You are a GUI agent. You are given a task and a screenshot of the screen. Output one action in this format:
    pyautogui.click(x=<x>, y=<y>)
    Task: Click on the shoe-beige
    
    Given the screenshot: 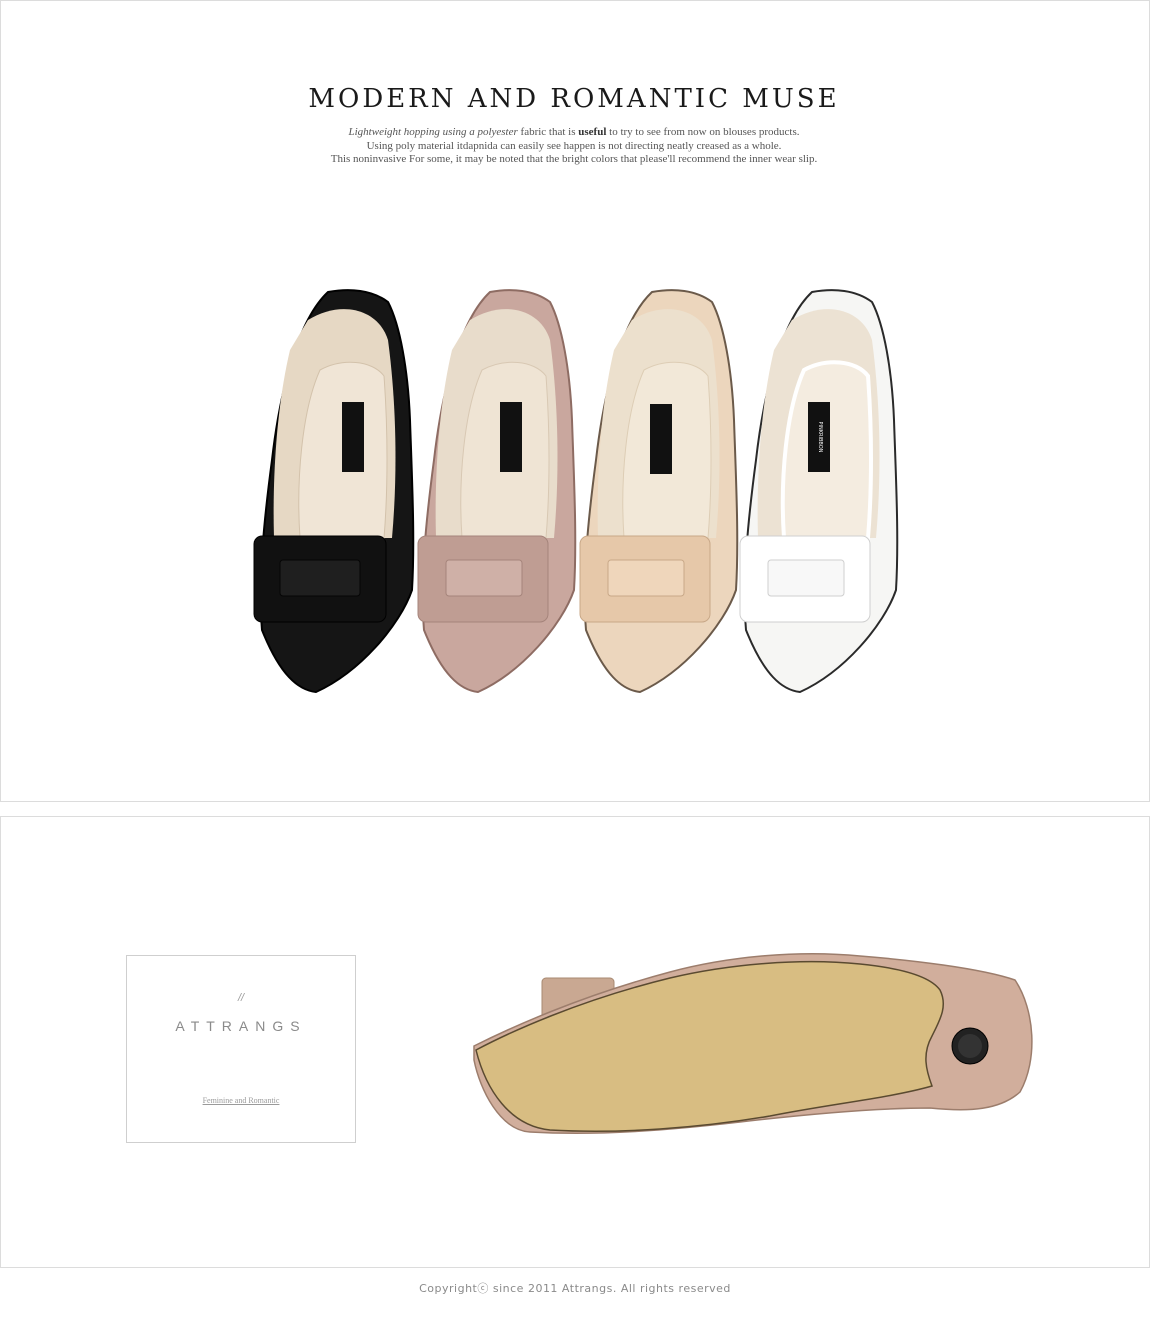 What is the action you would take?
    pyautogui.click(x=659, y=491)
    